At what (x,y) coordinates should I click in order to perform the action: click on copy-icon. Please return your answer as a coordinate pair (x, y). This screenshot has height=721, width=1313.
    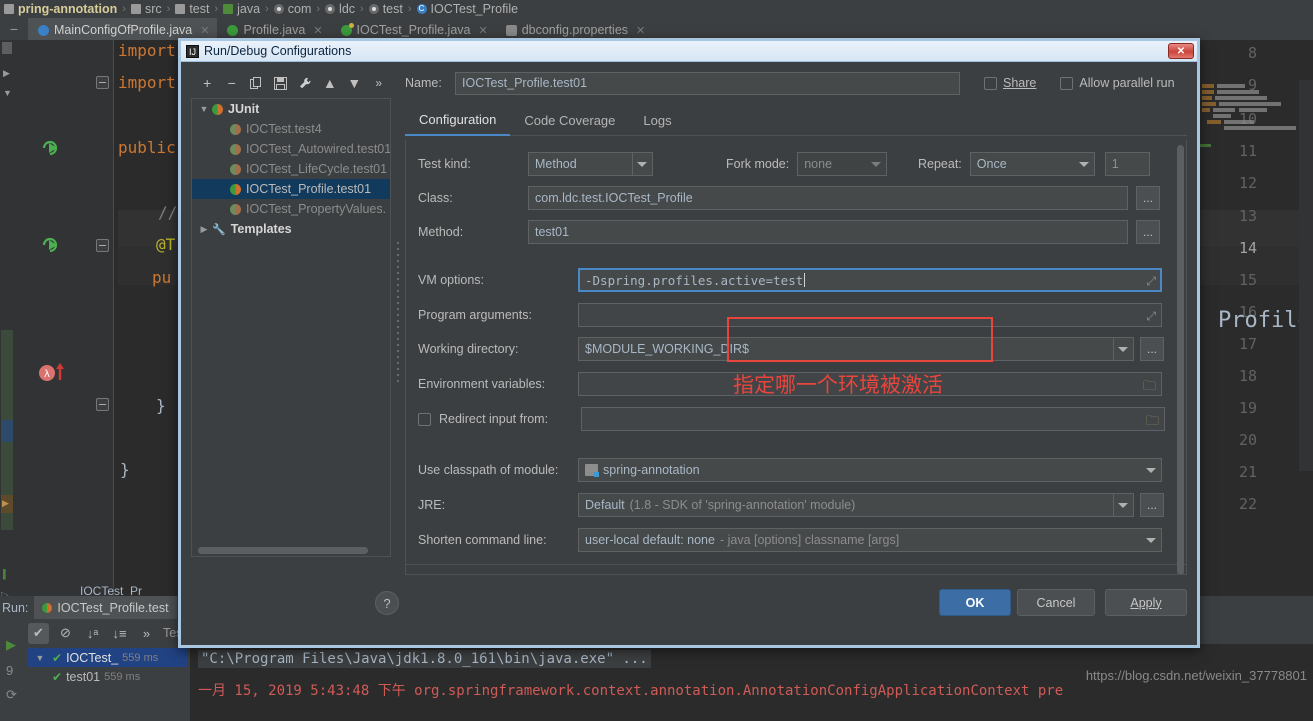
    Looking at the image, I should click on (256, 83).